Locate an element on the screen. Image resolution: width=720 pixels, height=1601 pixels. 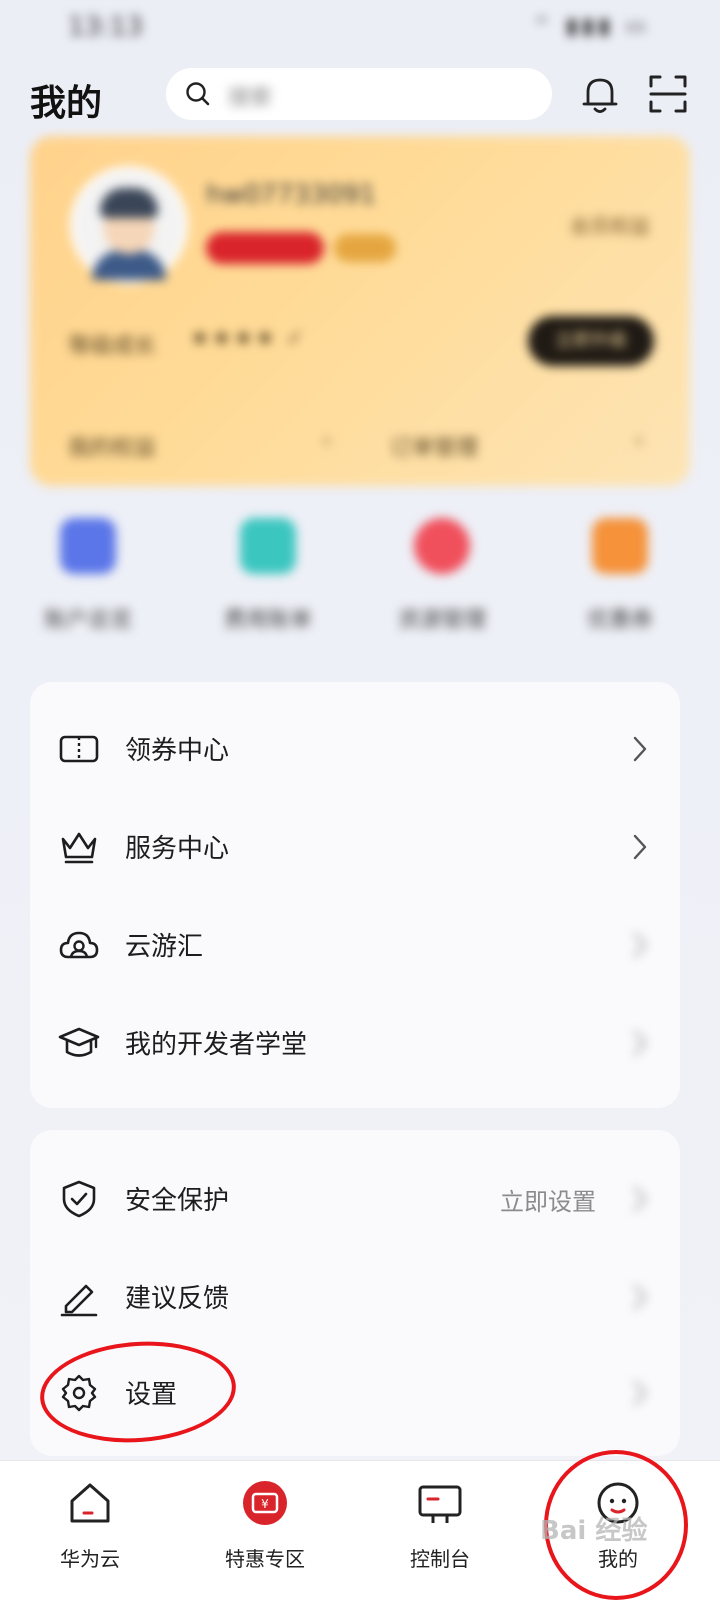
menu-item-label: 服务中心 is located at coordinates (177, 849).